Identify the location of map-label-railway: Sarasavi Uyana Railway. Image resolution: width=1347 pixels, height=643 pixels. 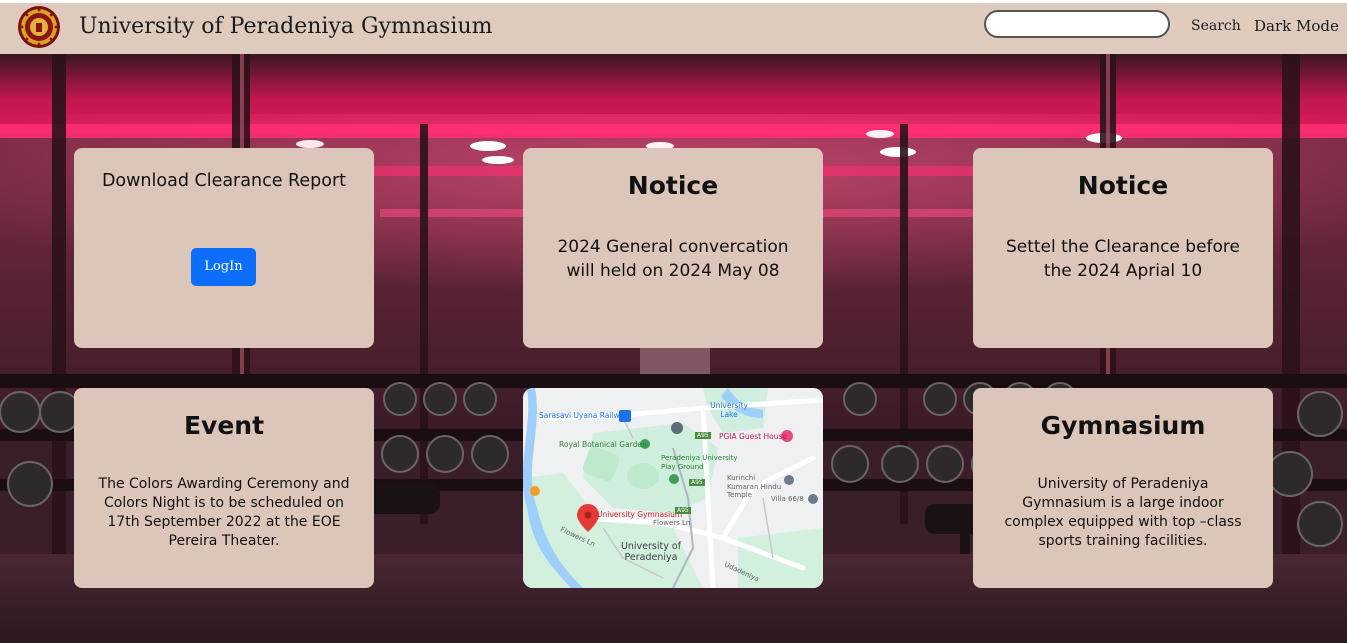
(584, 415).